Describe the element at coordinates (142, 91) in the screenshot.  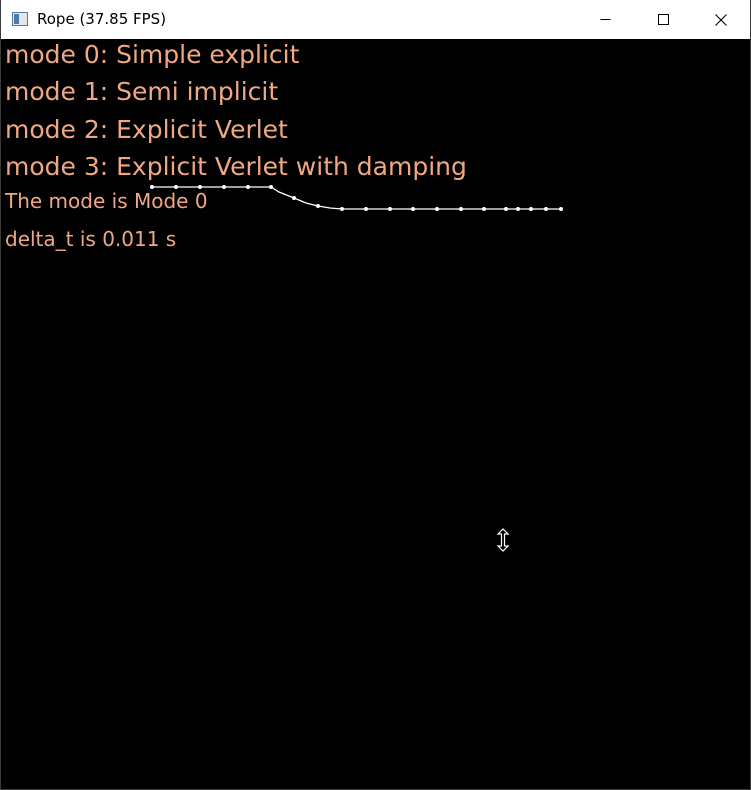
I see `mode-1-label: mode 1: Semi implicit` at that location.